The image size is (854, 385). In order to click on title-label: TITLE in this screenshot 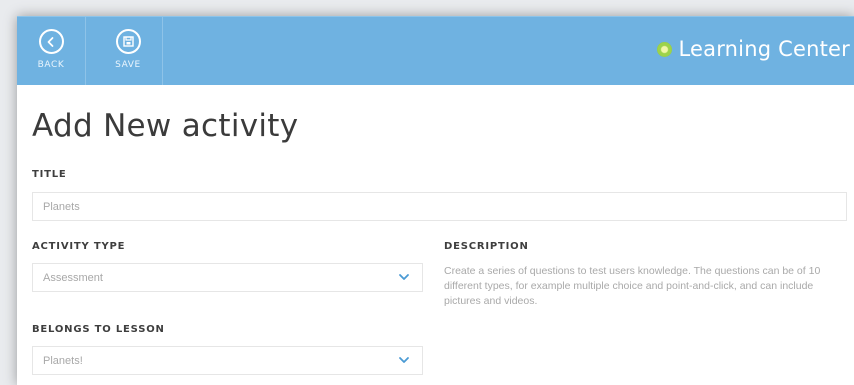, I will do `click(49, 174)`.